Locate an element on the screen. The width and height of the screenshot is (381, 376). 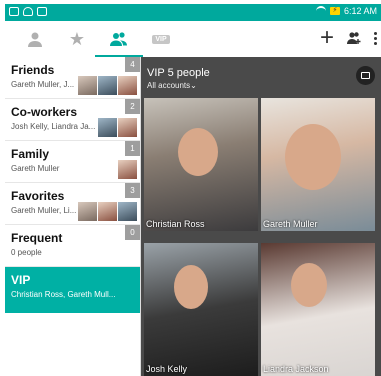
group-members: Gareth Muller is located at coordinates (35, 168).